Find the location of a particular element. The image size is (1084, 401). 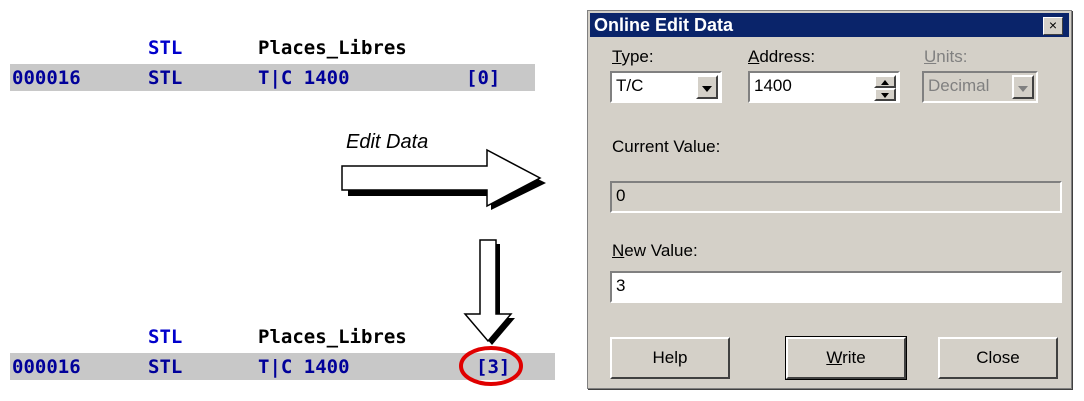

current-value-value: 0 is located at coordinates (621, 195).